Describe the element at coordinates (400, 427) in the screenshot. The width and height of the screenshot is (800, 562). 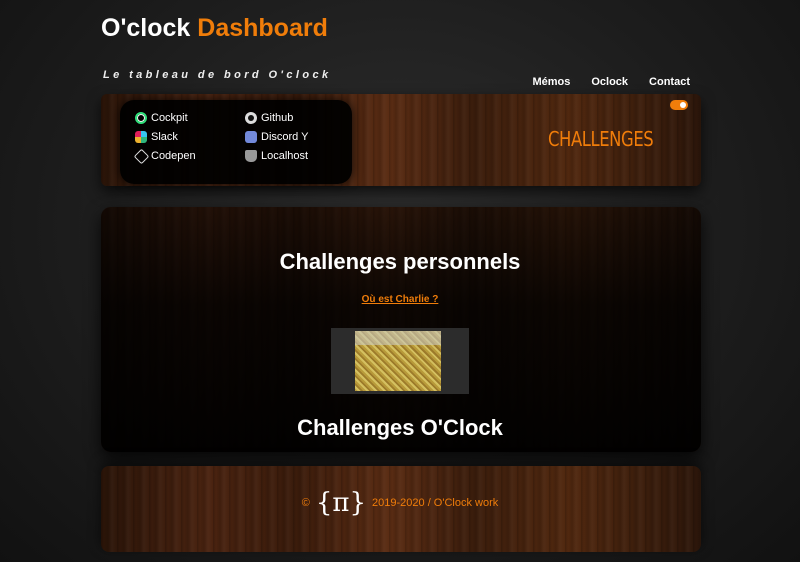
I see `section-title-oclock: Challenges O'Clock` at that location.